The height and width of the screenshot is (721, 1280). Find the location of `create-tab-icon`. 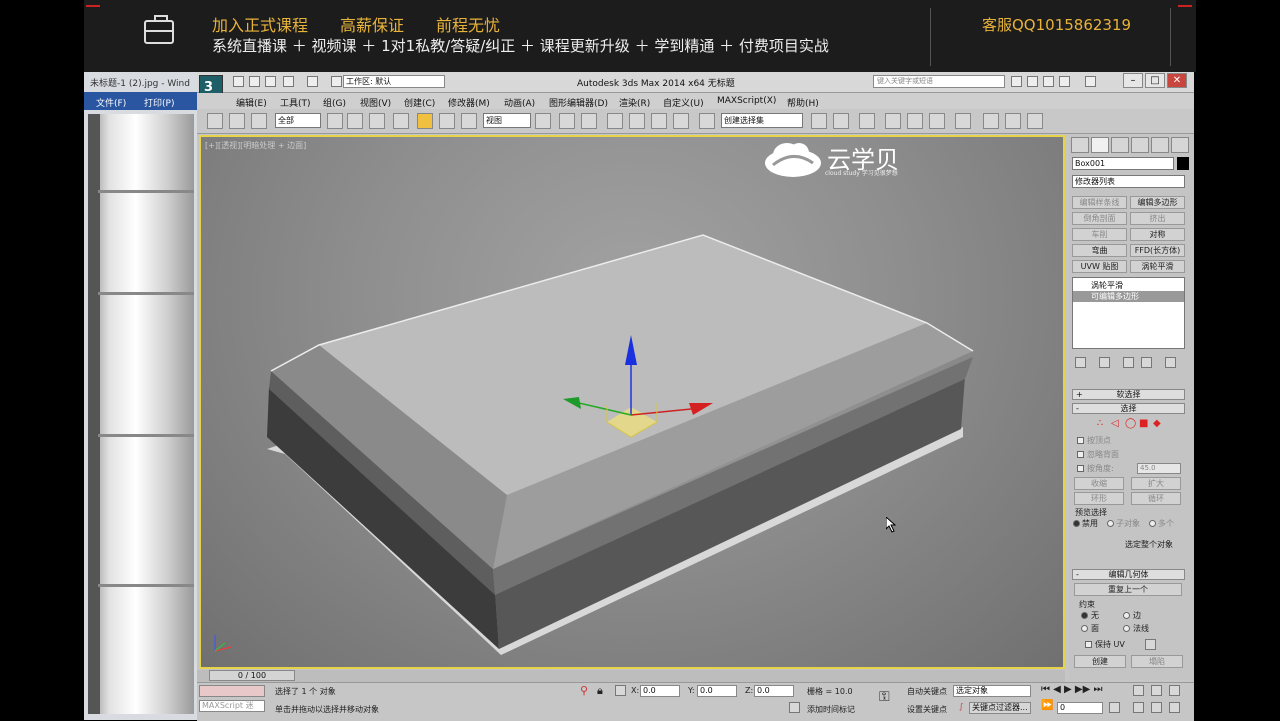

create-tab-icon is located at coordinates (1080, 145).